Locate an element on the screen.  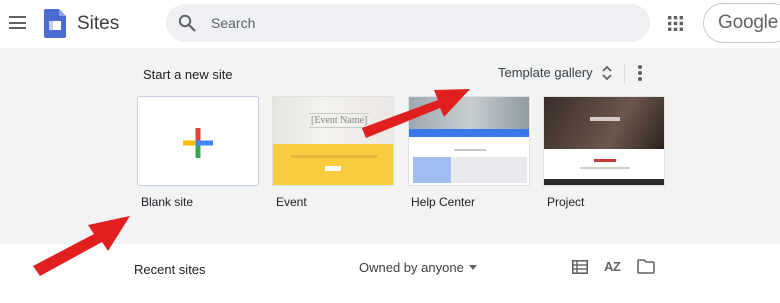
unfold-icon is located at coordinates (607, 73).